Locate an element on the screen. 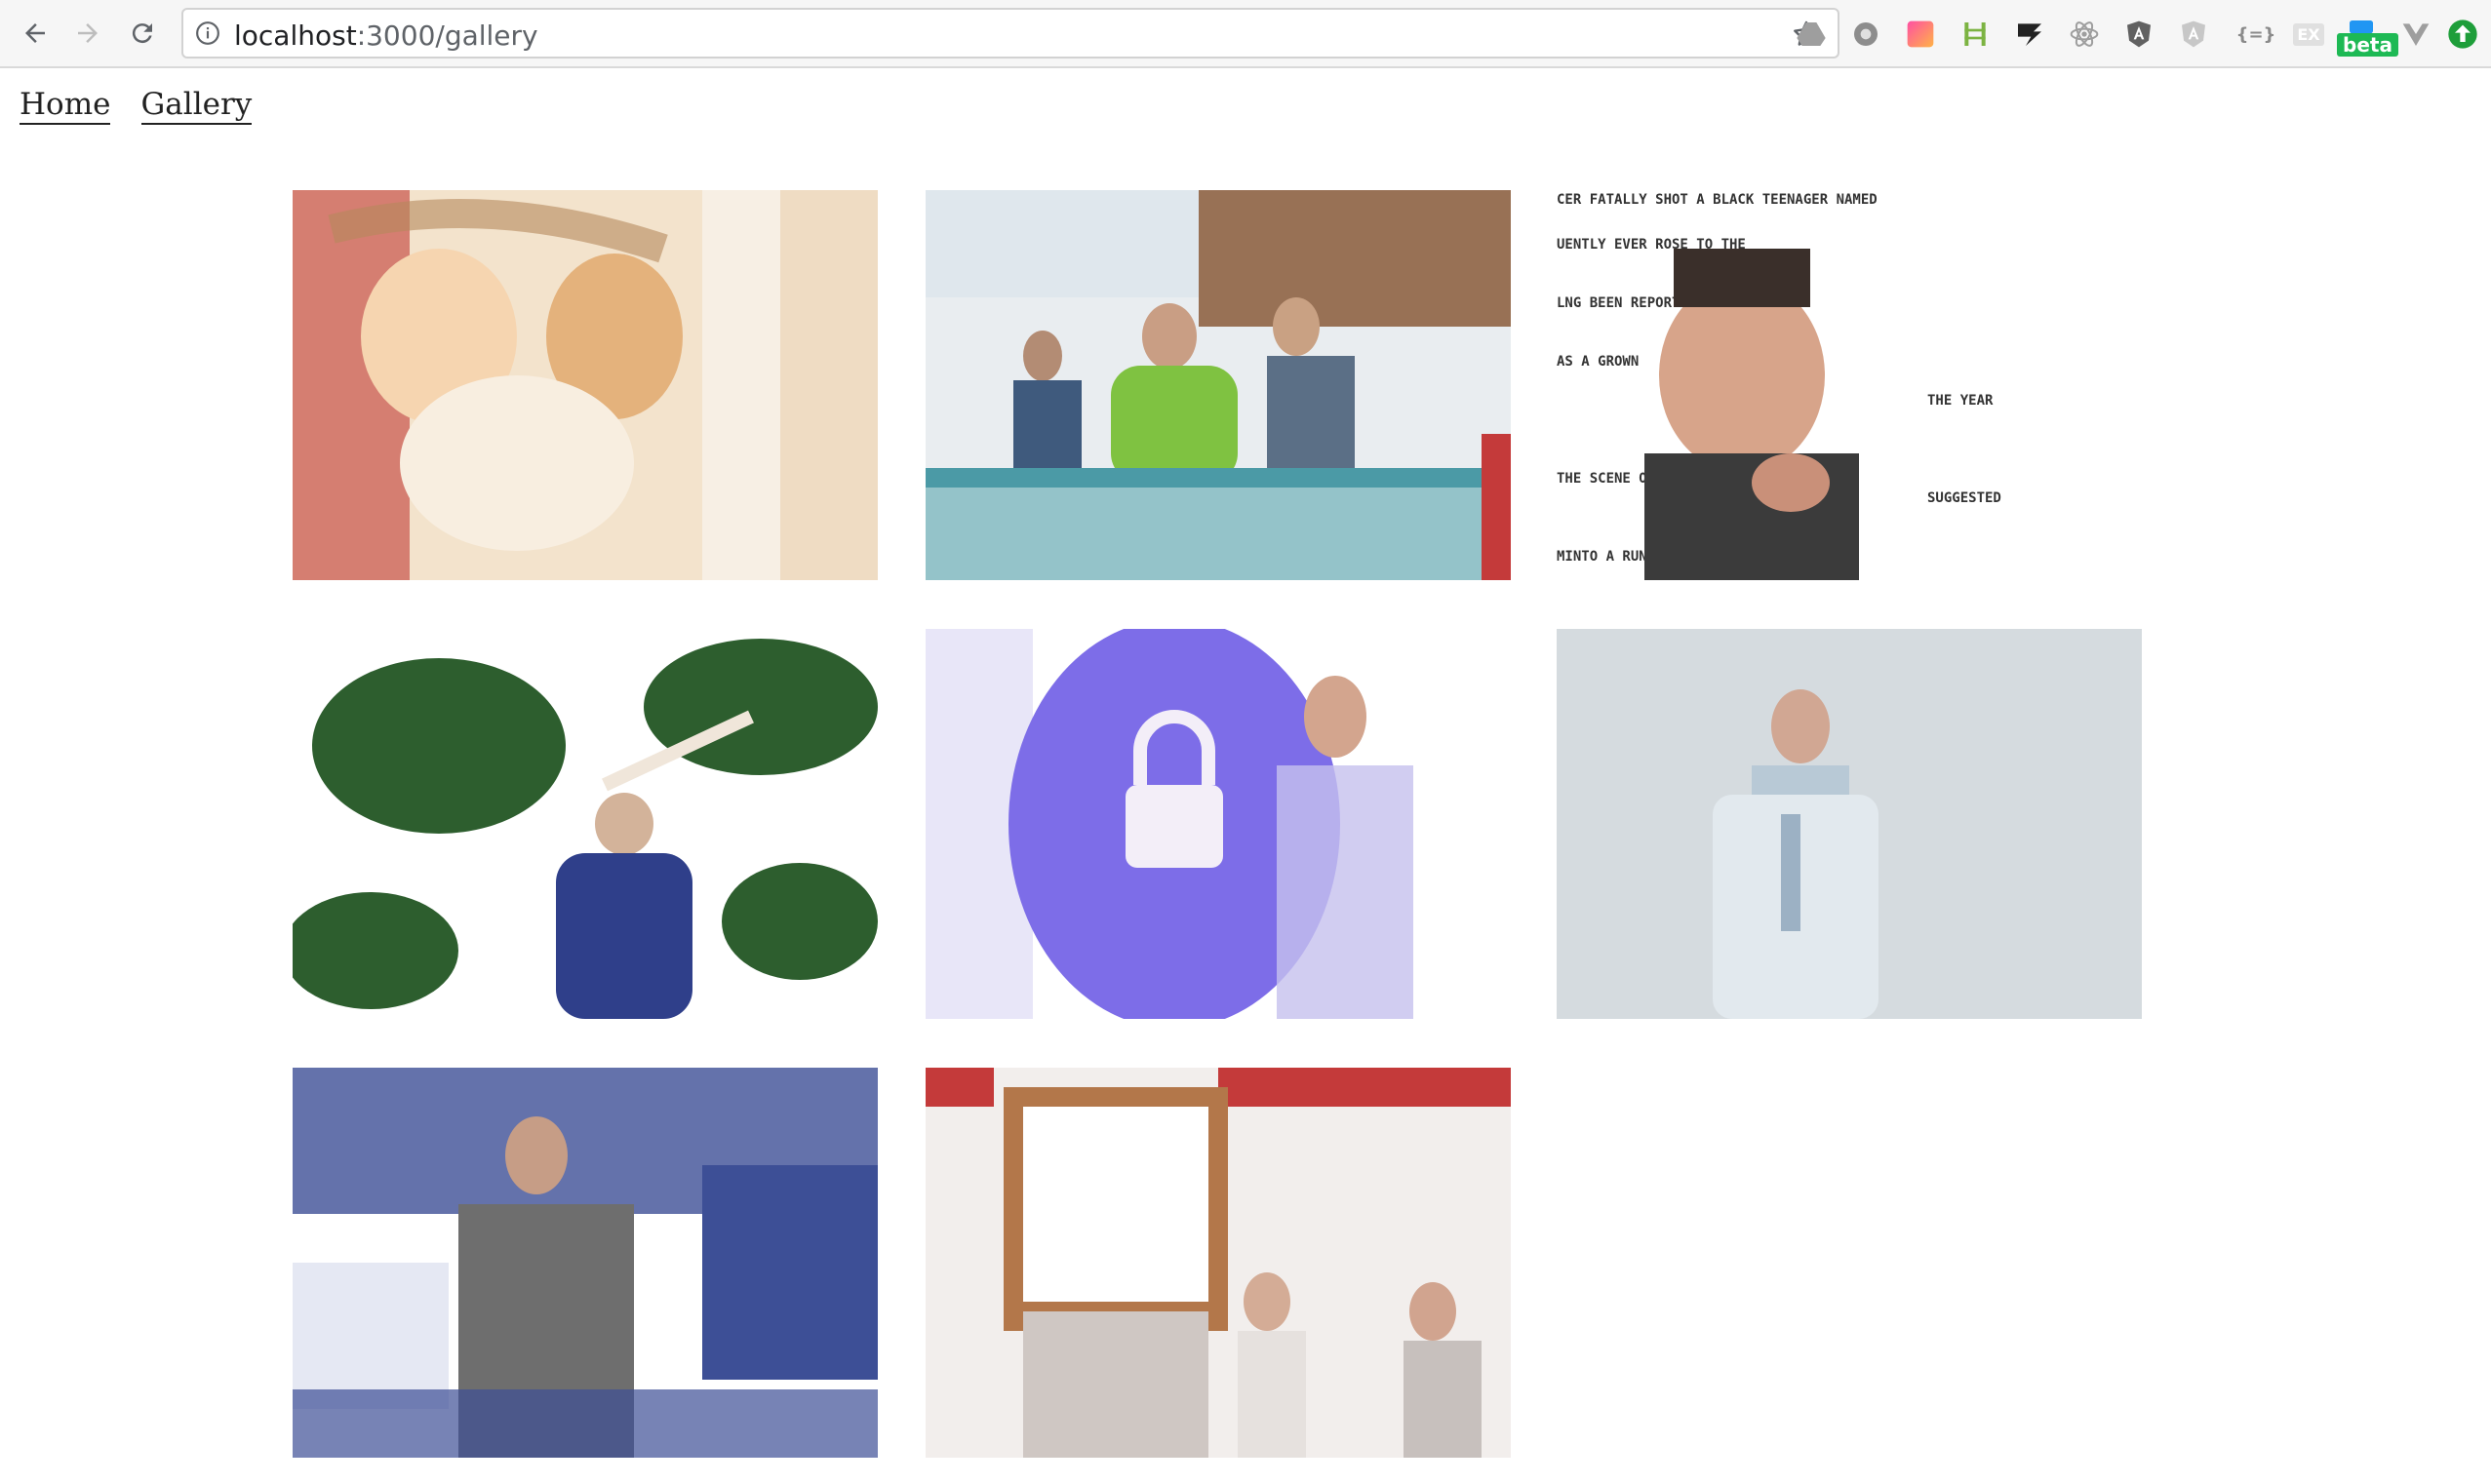  gear-extension-icon is located at coordinates (1866, 34).